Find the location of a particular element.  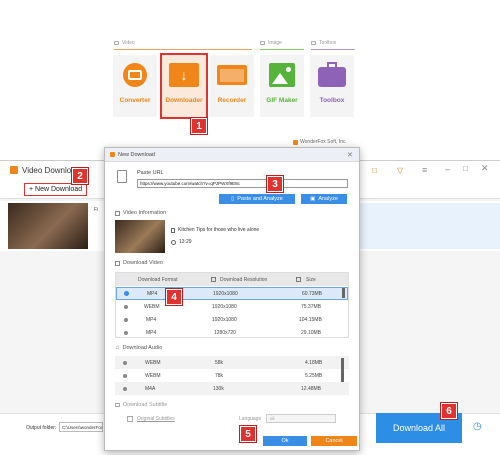

ok-button: Ok is located at coordinates (285, 441).